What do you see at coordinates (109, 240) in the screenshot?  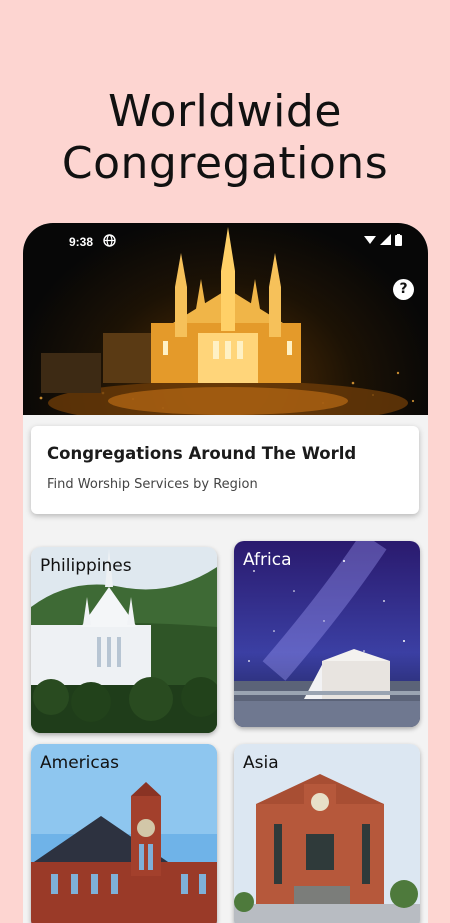 I see `globe-icon` at bounding box center [109, 240].